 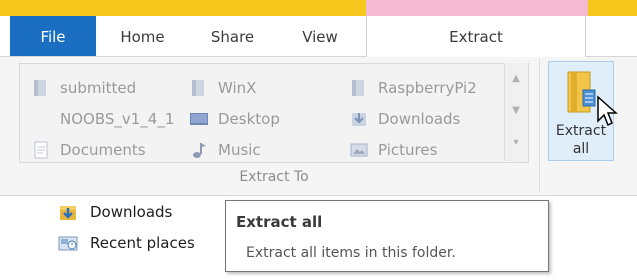 I want to click on ribbon-tab-row: File Home Share View Extract, so click(x=318, y=36).